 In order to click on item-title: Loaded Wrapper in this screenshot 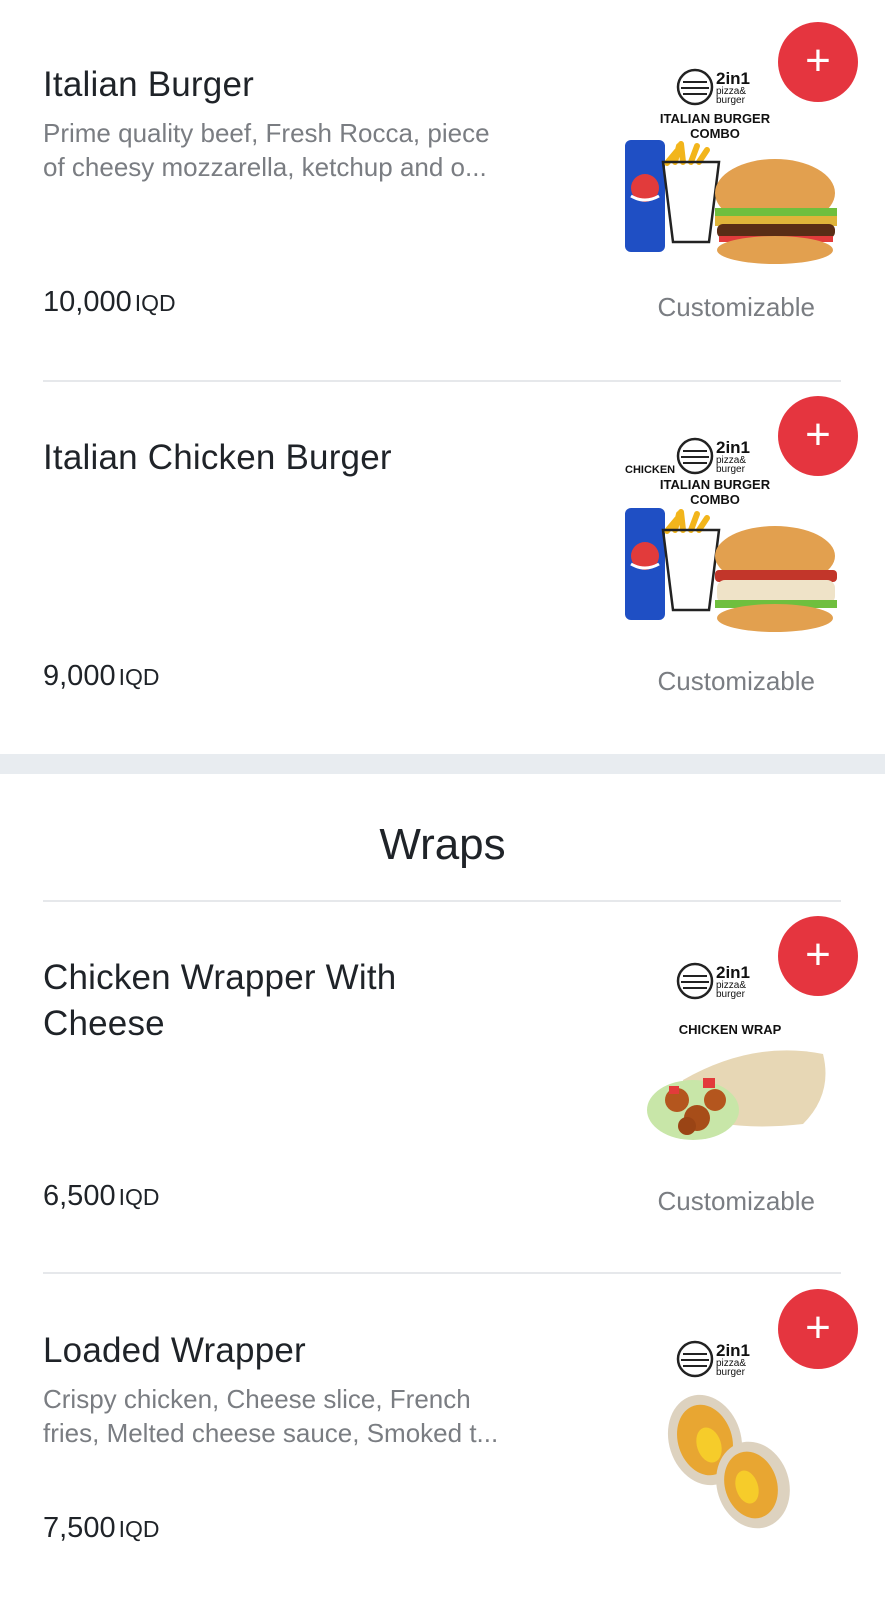, I will do `click(174, 1350)`.